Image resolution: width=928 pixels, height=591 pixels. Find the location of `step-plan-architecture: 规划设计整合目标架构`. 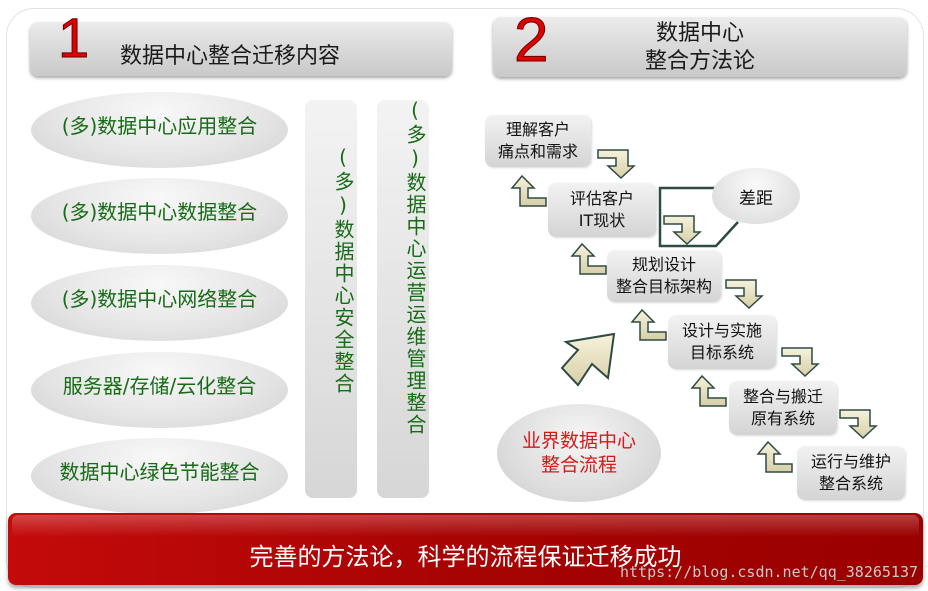

step-plan-architecture: 规划设计整合目标架构 is located at coordinates (664, 276).